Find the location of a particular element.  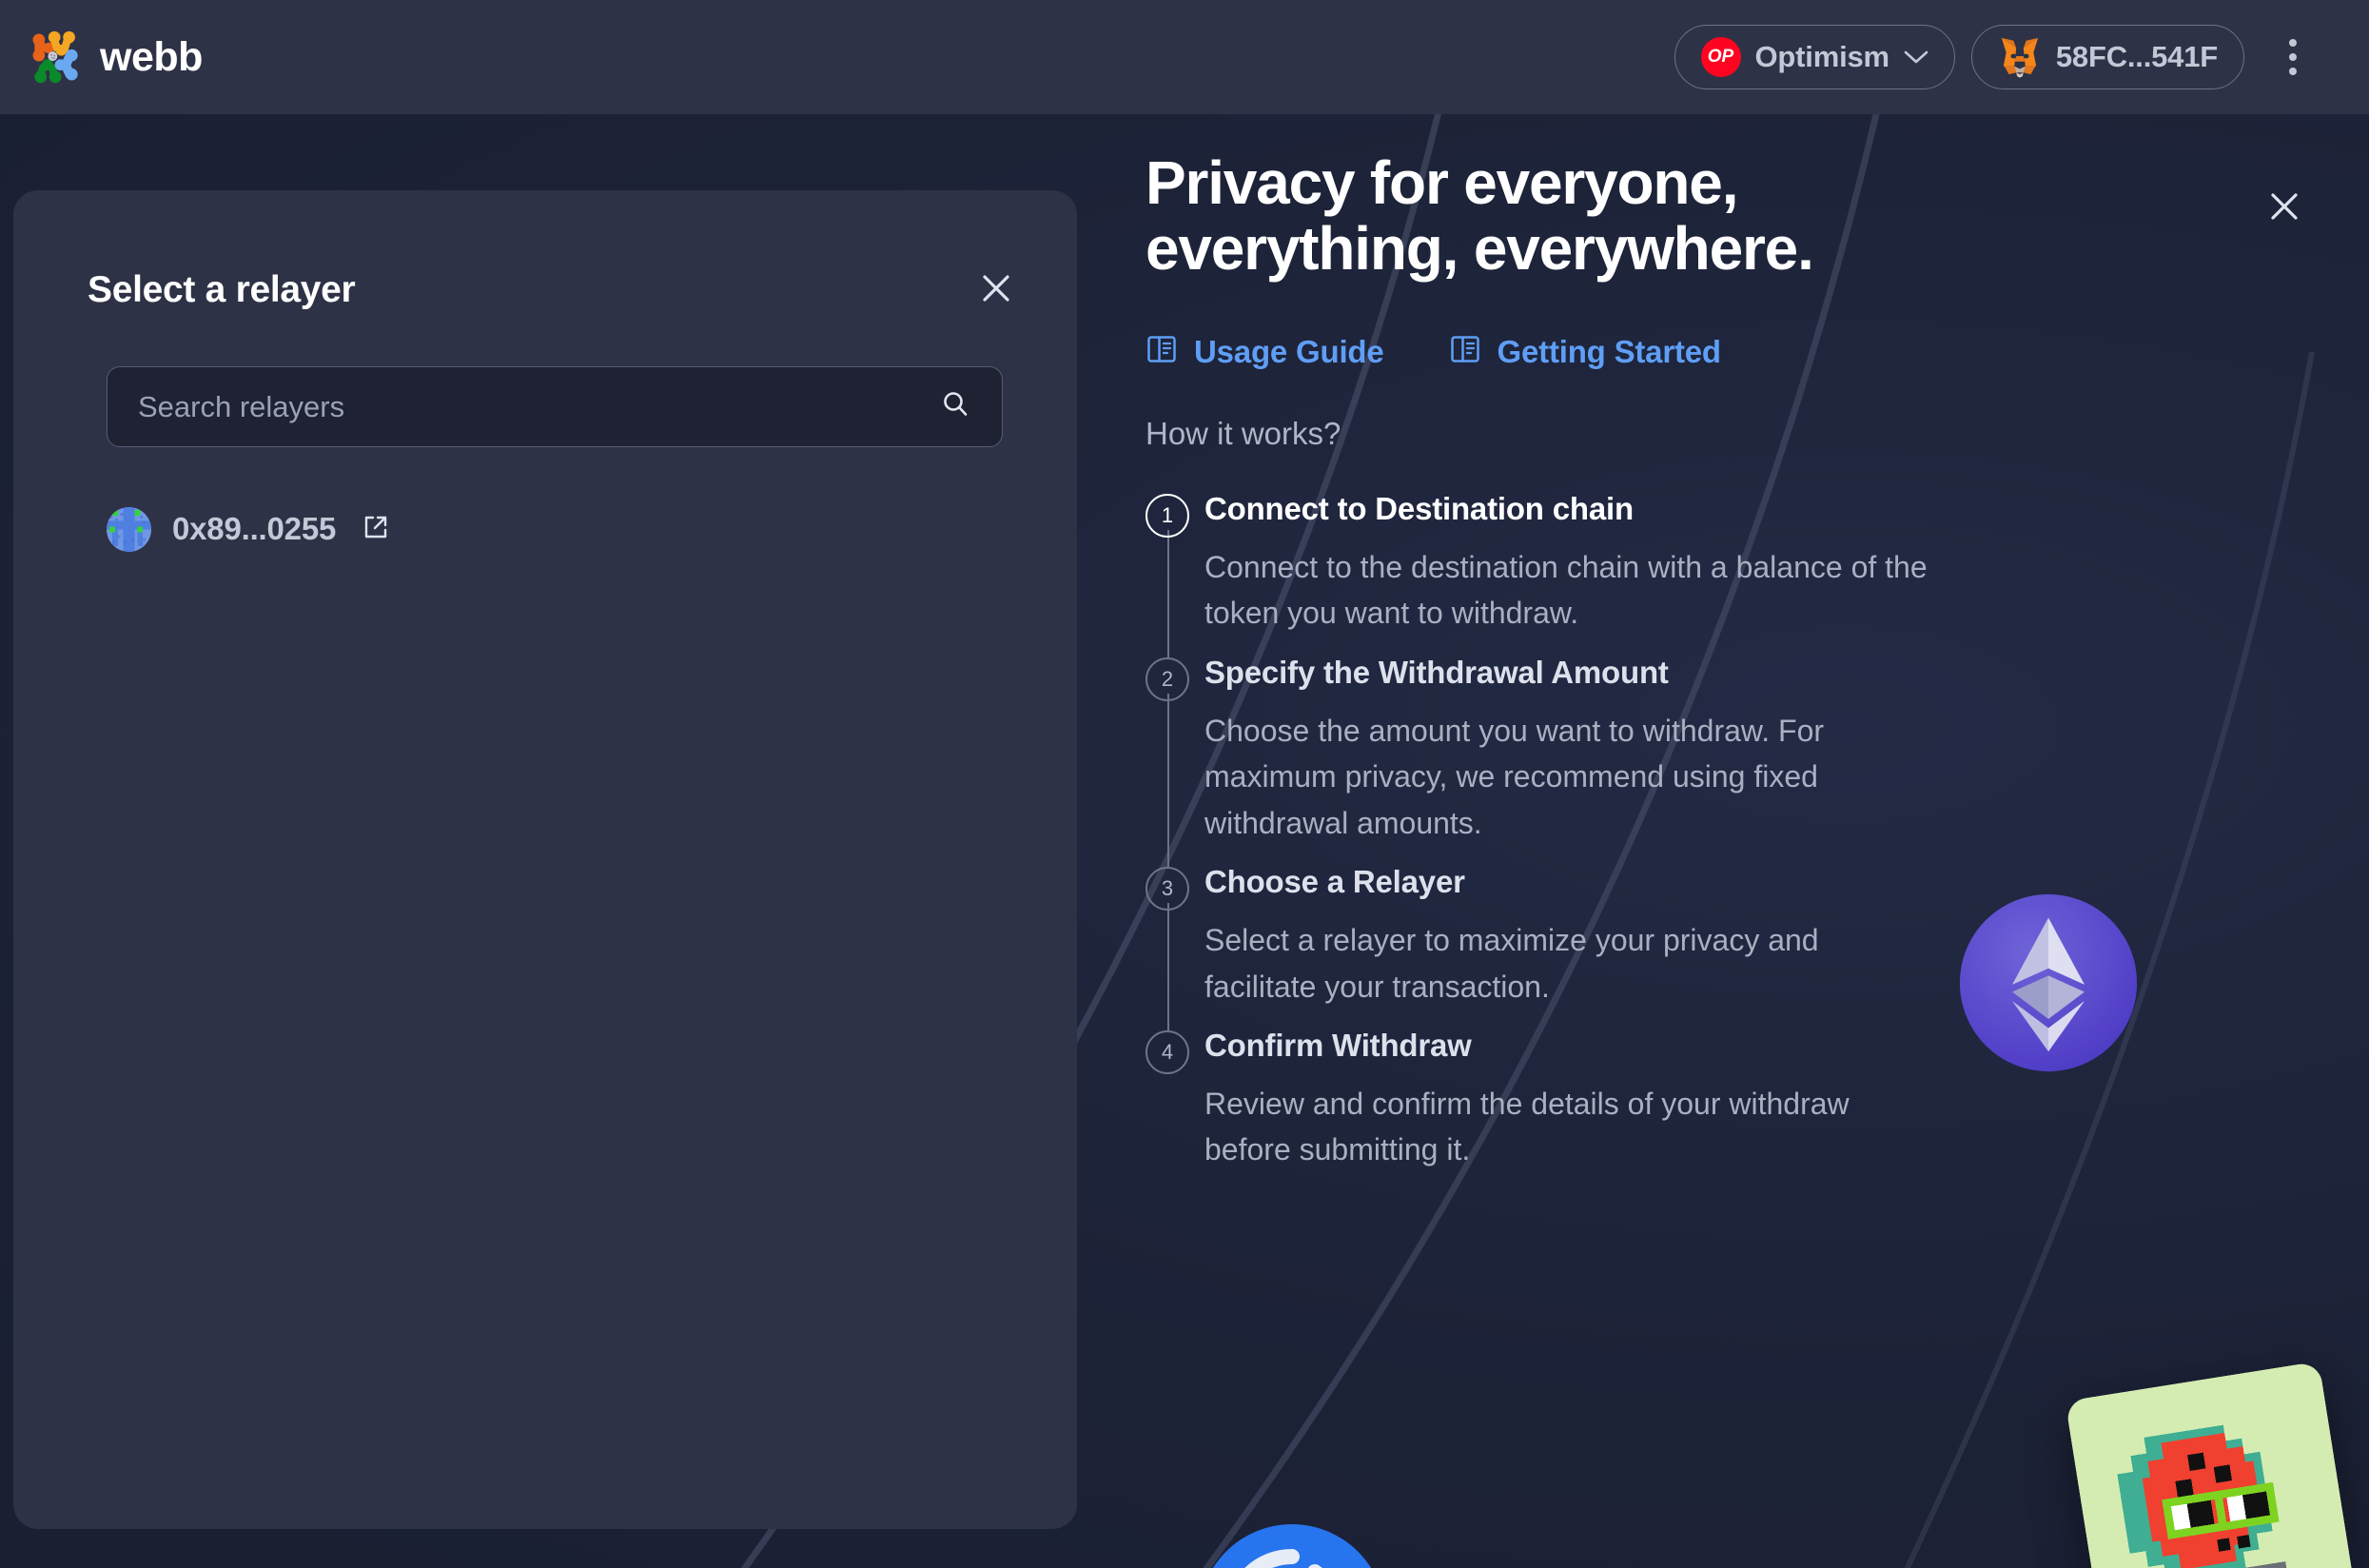

close-relayer-panel-button is located at coordinates (996, 290).